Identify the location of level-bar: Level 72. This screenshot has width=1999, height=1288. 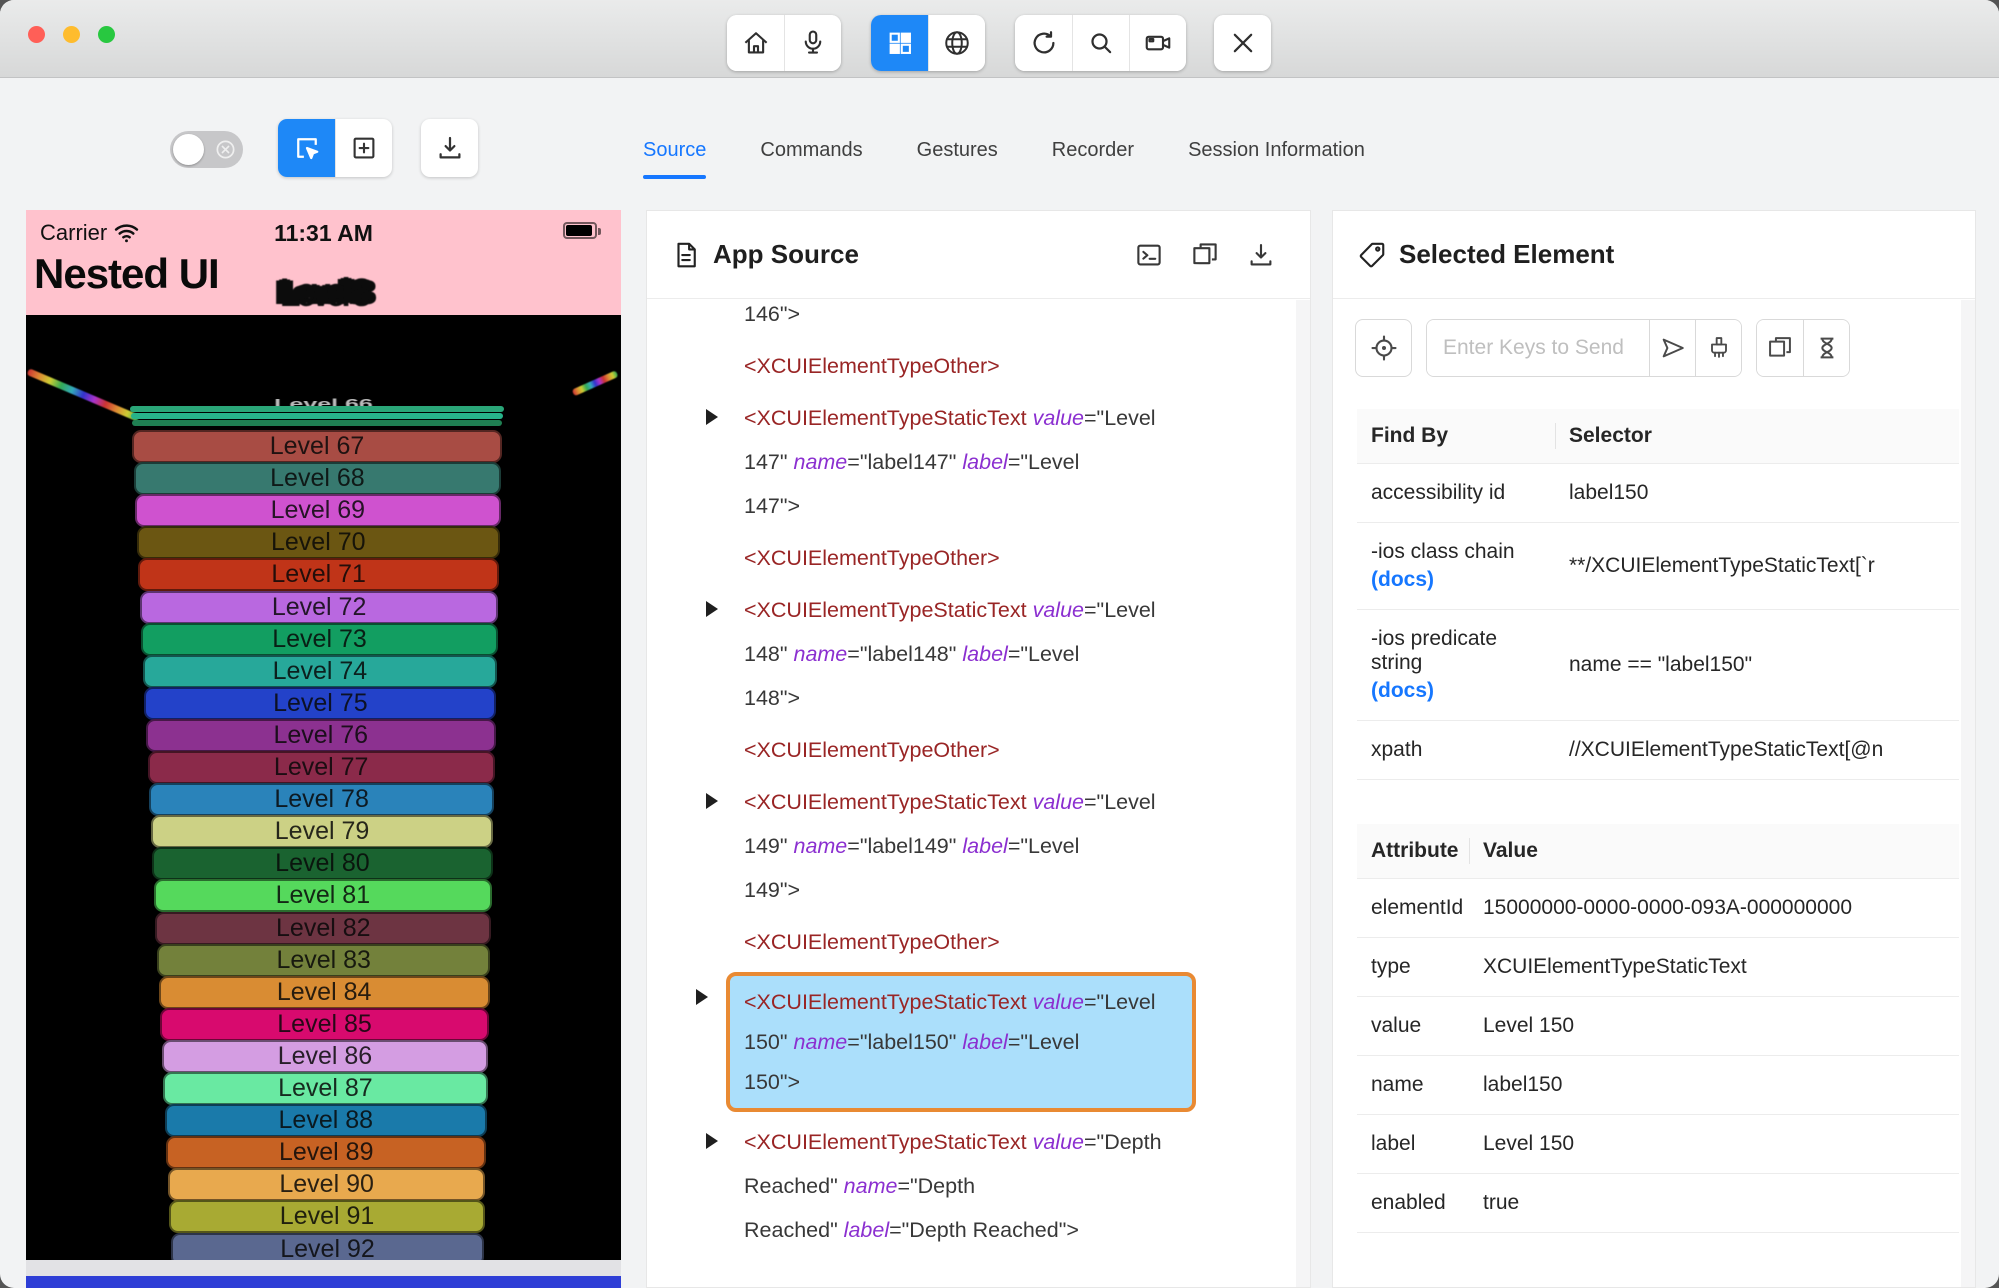
(319, 607).